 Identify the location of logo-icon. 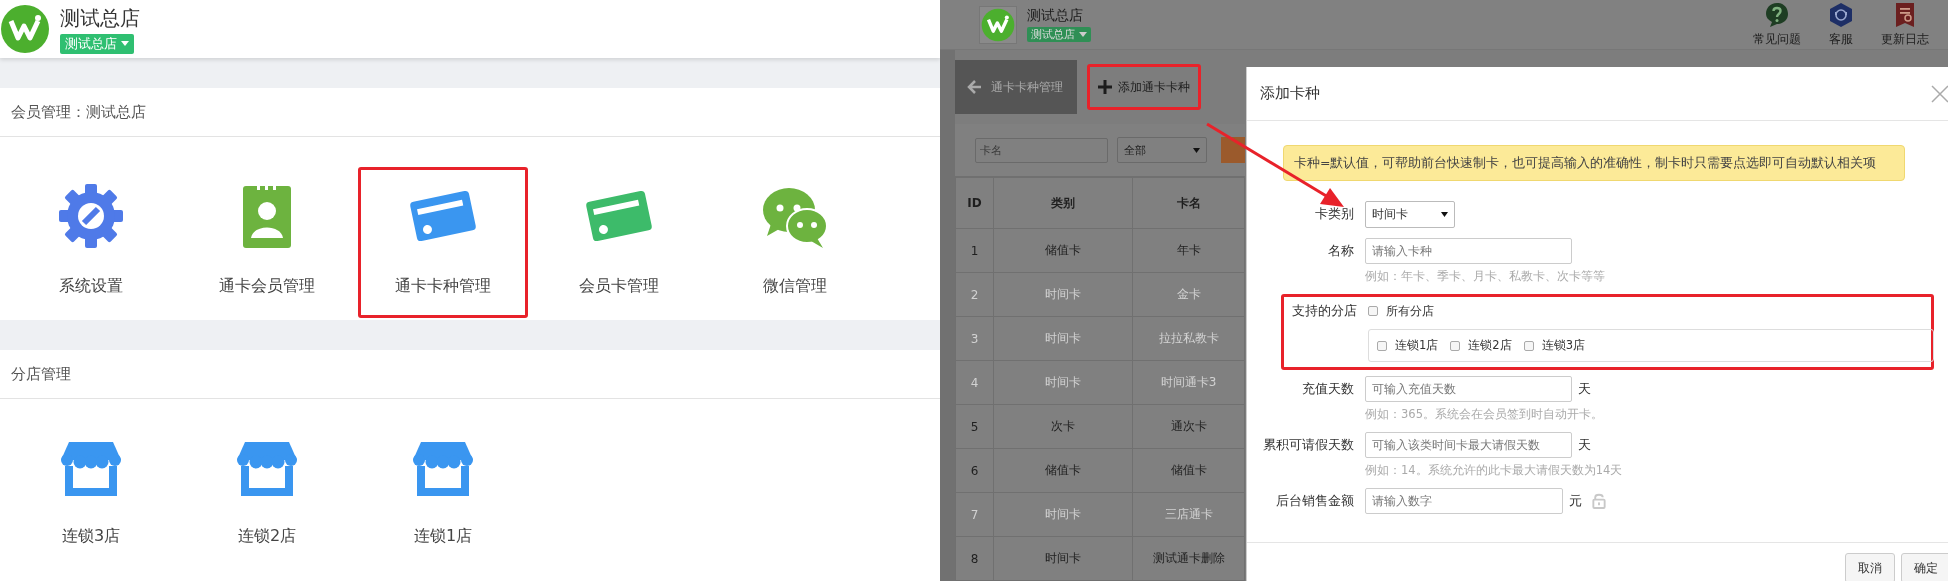
(998, 24).